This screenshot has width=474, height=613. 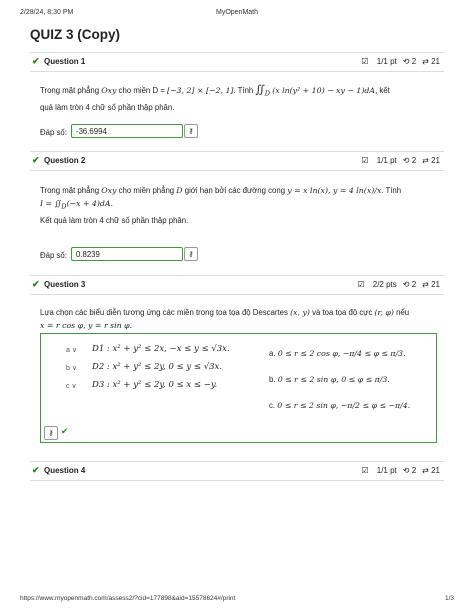 What do you see at coordinates (337, 353) in the screenshot?
I see `polar-option-a: a. 0 ≤ r ≤ 2 cos φ, −π/4 ≤ φ ≤ π/3.` at bounding box center [337, 353].